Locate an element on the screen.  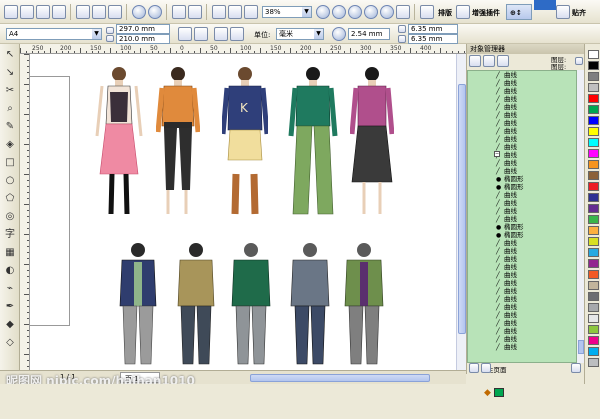
polygon-tool-icon: ⬠ is located at coordinates (10, 199).